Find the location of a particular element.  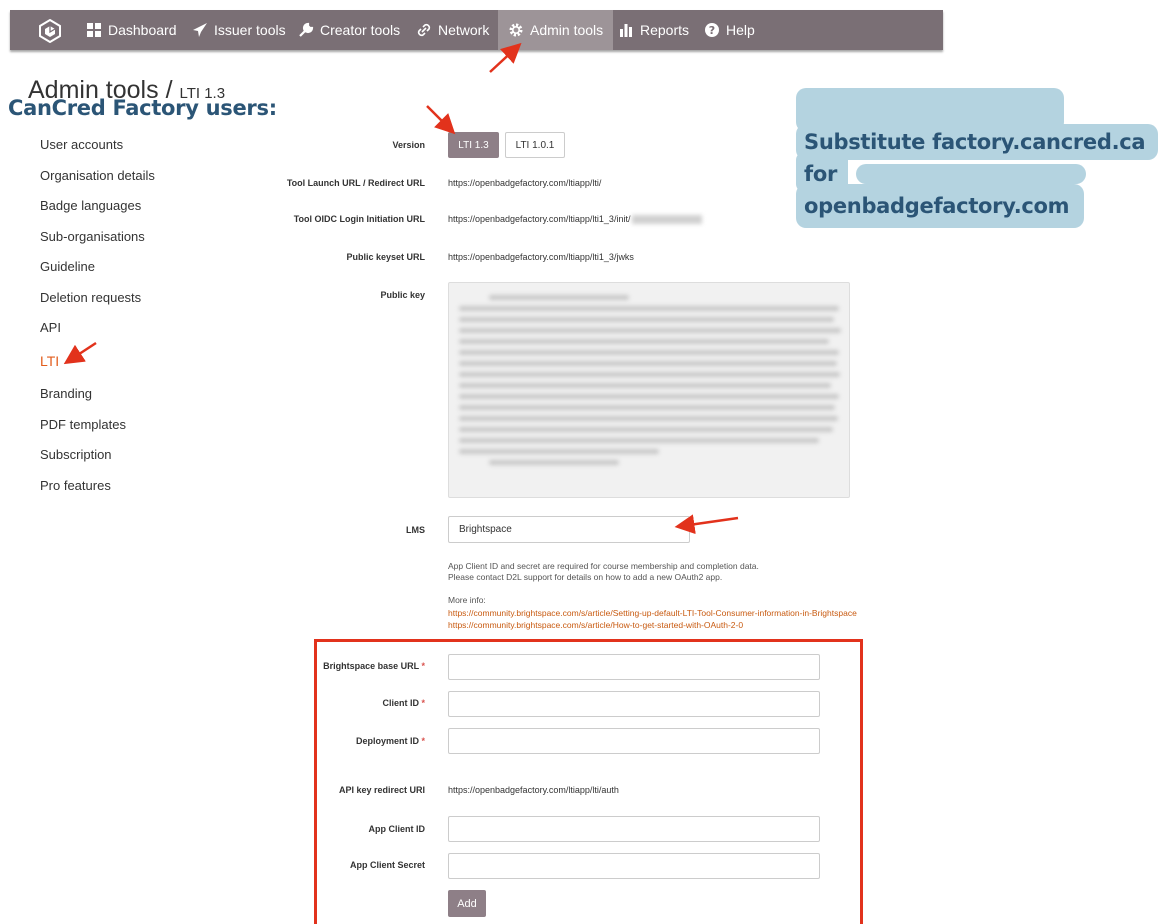

arrow-to-lti-sidebar is located at coordinates (80, 353).